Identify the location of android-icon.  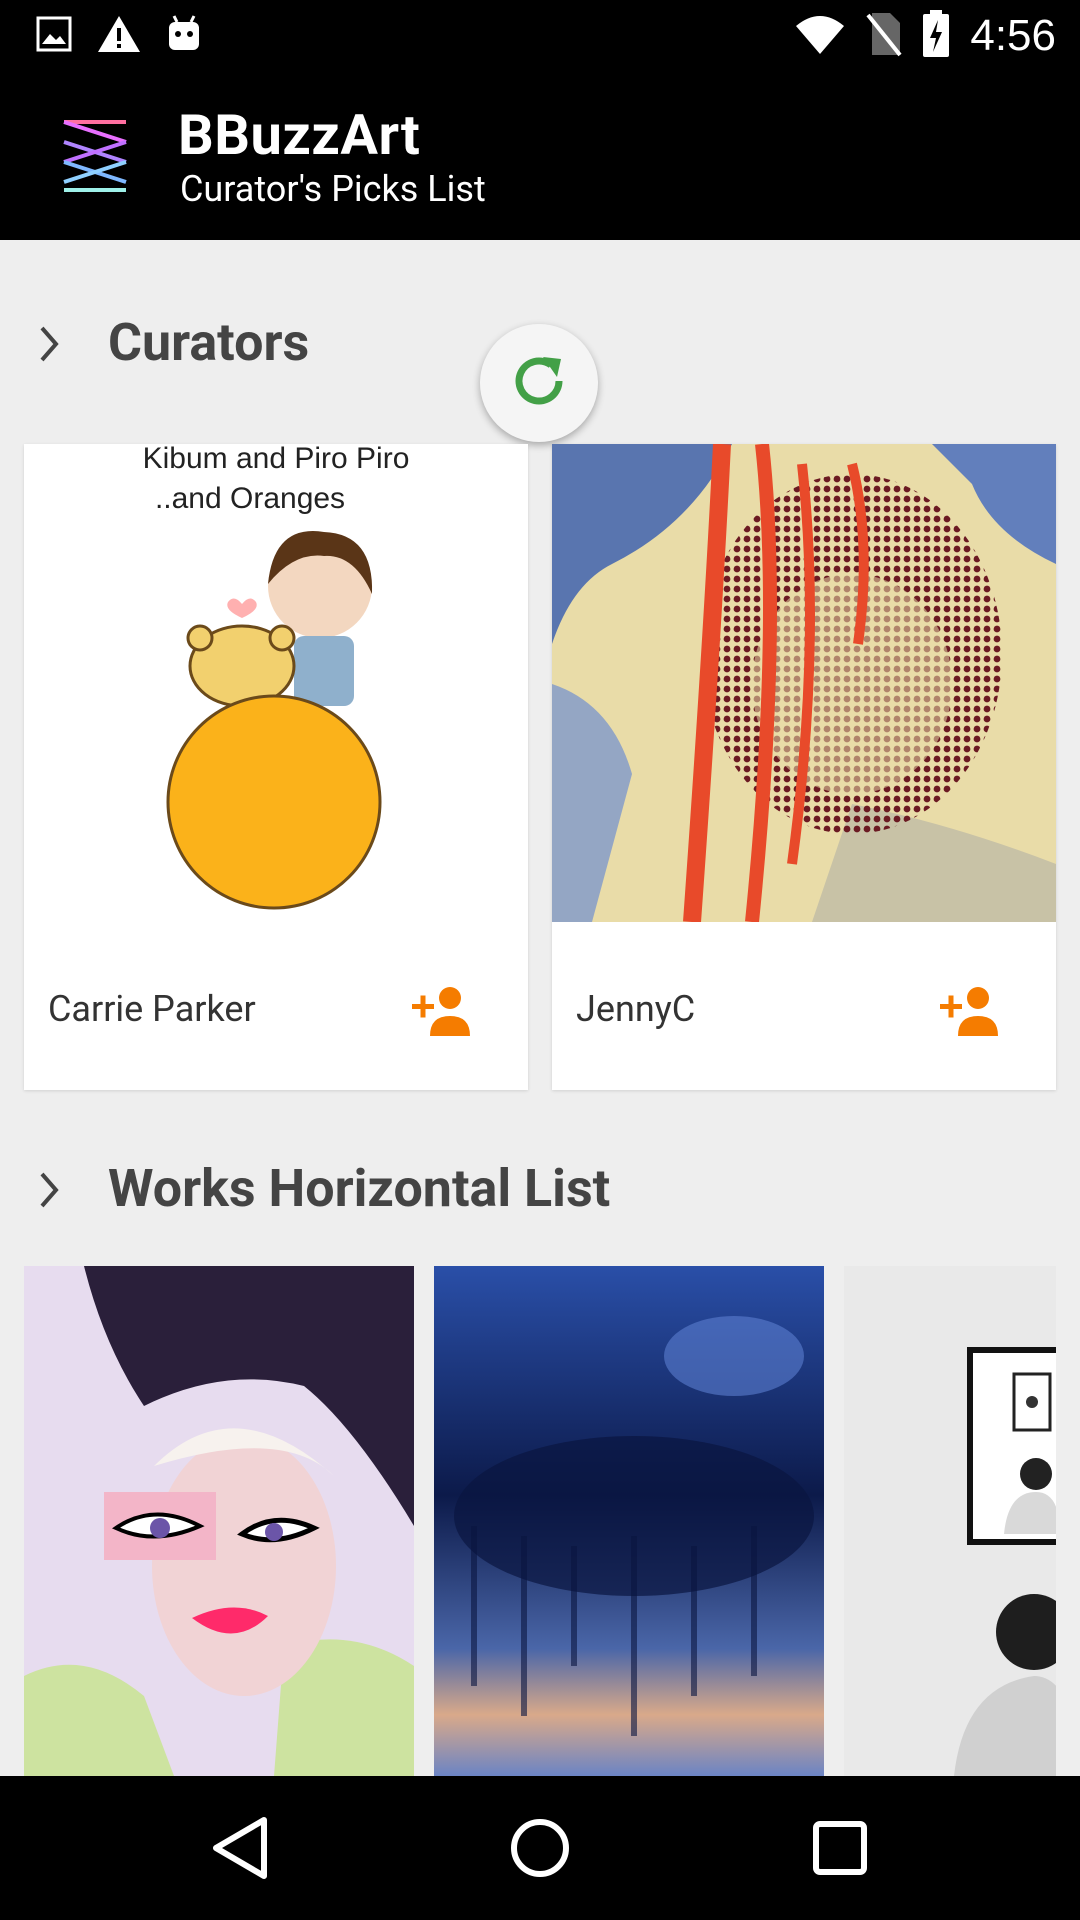
(184, 36).